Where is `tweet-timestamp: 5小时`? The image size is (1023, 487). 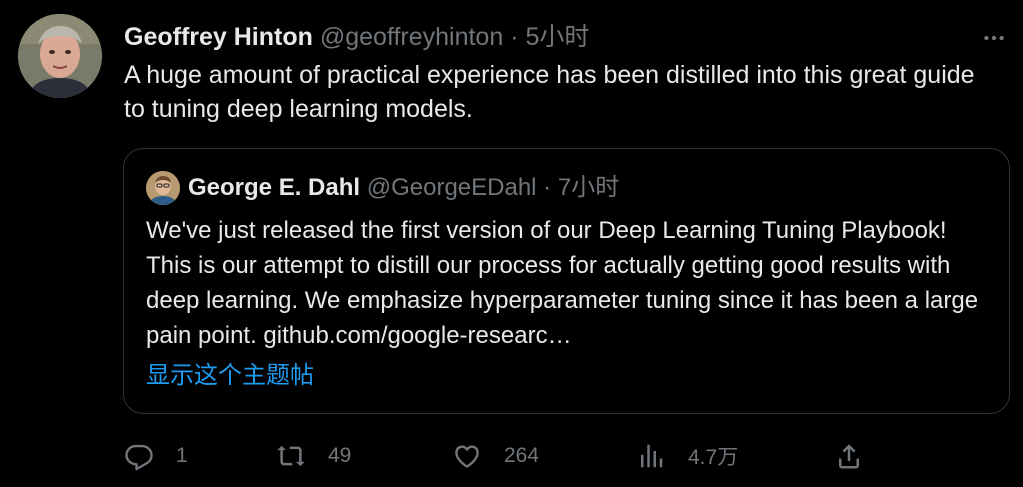 tweet-timestamp: 5小时 is located at coordinates (557, 37).